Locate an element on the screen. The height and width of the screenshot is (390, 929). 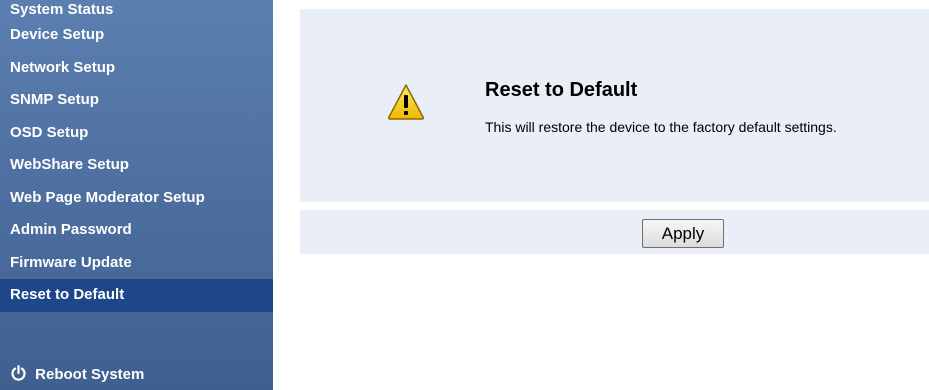
sidebar-item-device-setup: Device Setup is located at coordinates (136, 35).